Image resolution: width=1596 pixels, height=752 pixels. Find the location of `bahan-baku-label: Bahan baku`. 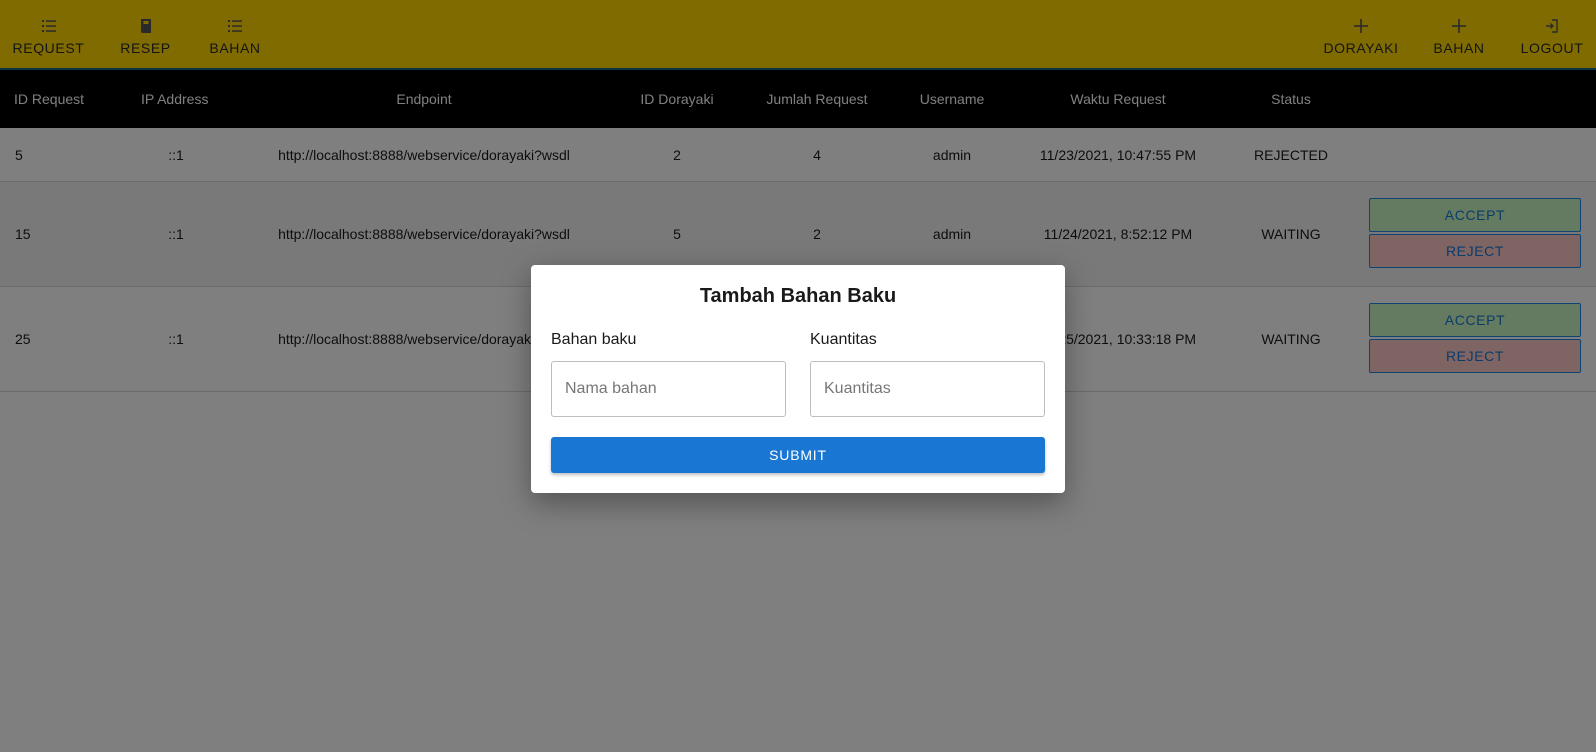

bahan-baku-label: Bahan baku is located at coordinates (594, 339).